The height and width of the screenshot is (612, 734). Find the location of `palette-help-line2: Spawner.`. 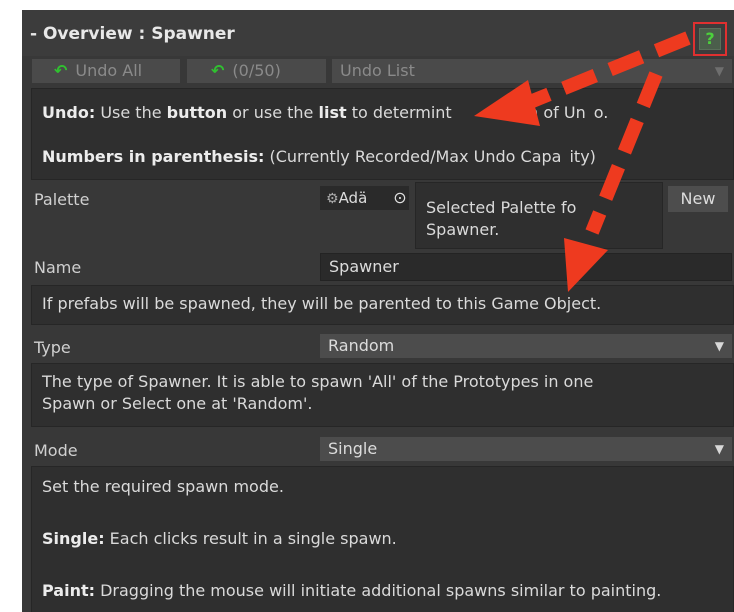

palette-help-line2: Spawner. is located at coordinates (463, 229).